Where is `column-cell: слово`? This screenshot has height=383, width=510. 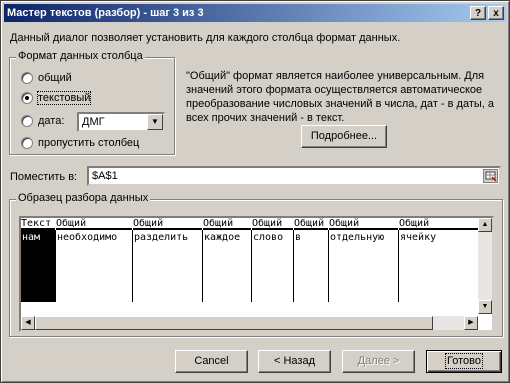 column-cell: слово is located at coordinates (268, 237).